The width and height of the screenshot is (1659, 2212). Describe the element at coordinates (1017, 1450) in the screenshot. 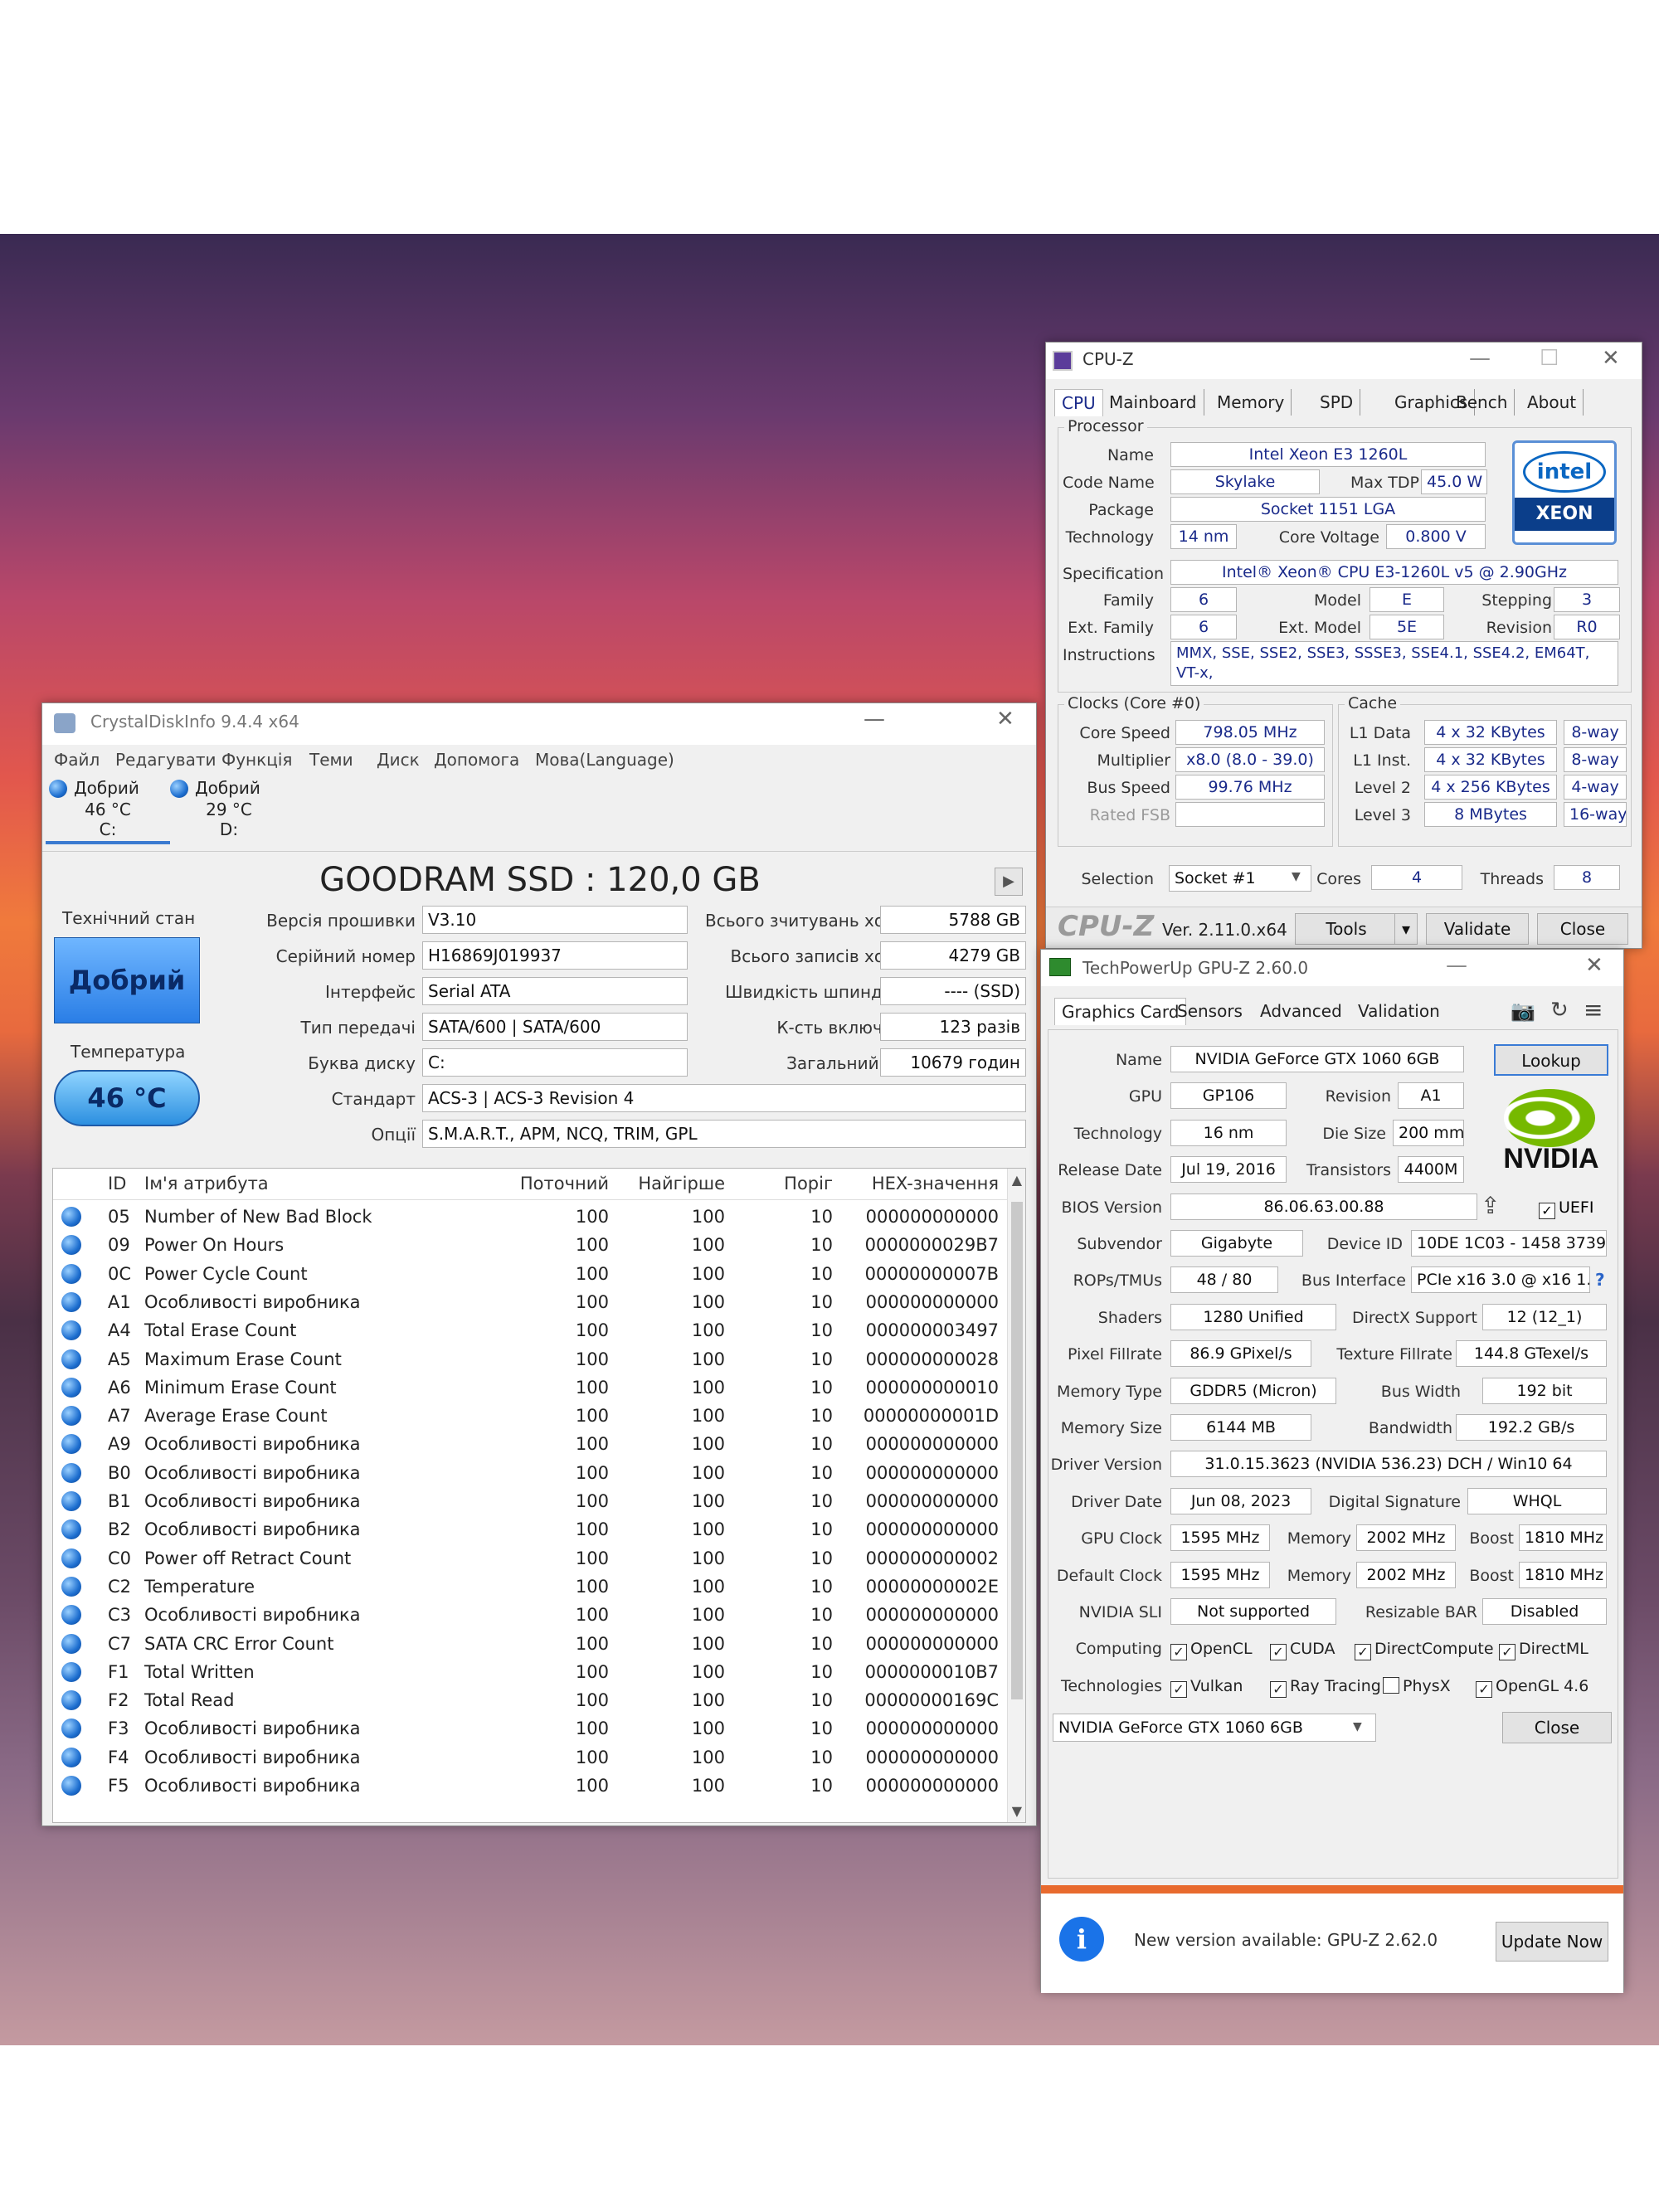

I see `scrollbar-thumb` at that location.